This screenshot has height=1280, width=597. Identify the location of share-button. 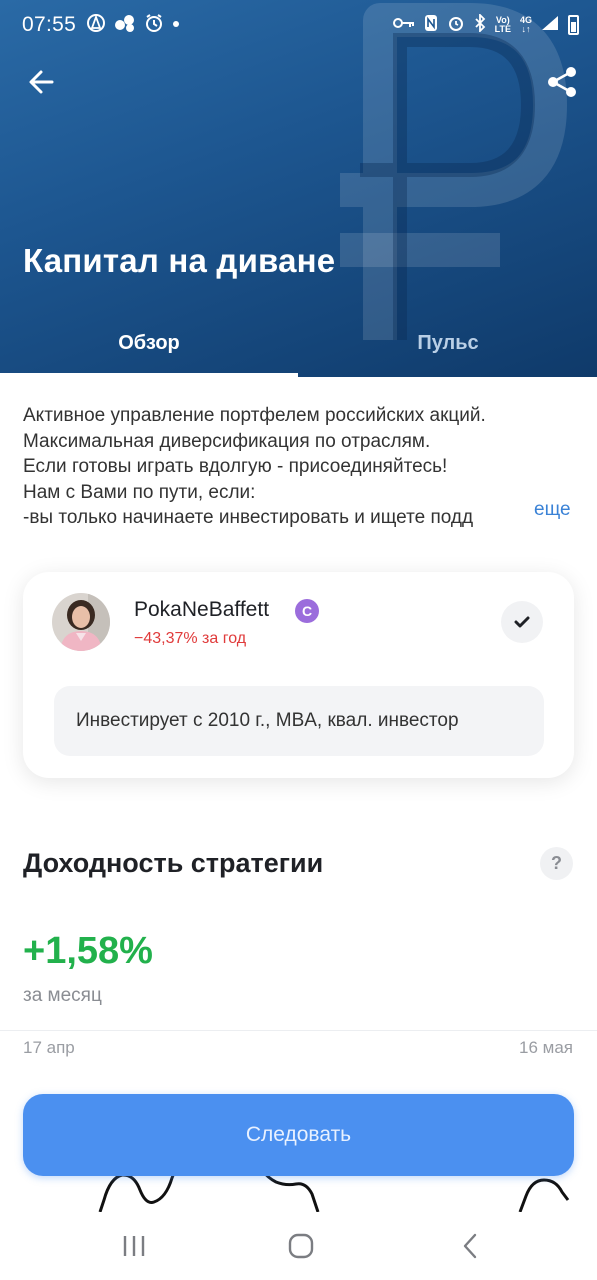
(562, 82).